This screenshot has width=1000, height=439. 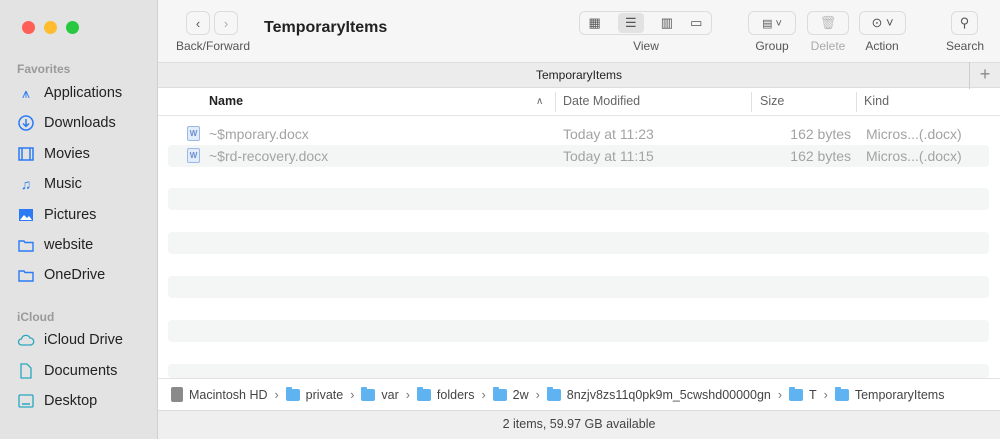 I want to click on sidebar-item-pictures: Pictures, so click(x=84, y=215).